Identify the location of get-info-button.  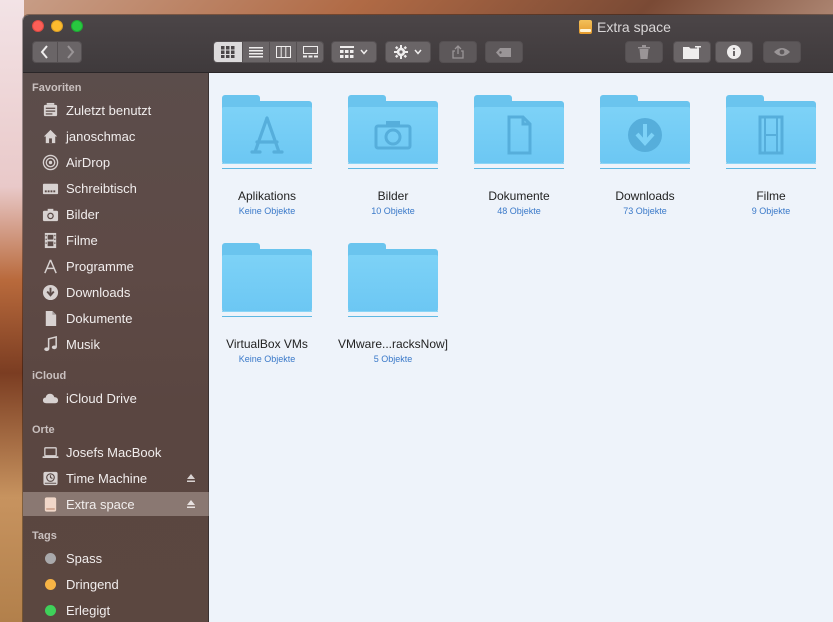
(734, 52).